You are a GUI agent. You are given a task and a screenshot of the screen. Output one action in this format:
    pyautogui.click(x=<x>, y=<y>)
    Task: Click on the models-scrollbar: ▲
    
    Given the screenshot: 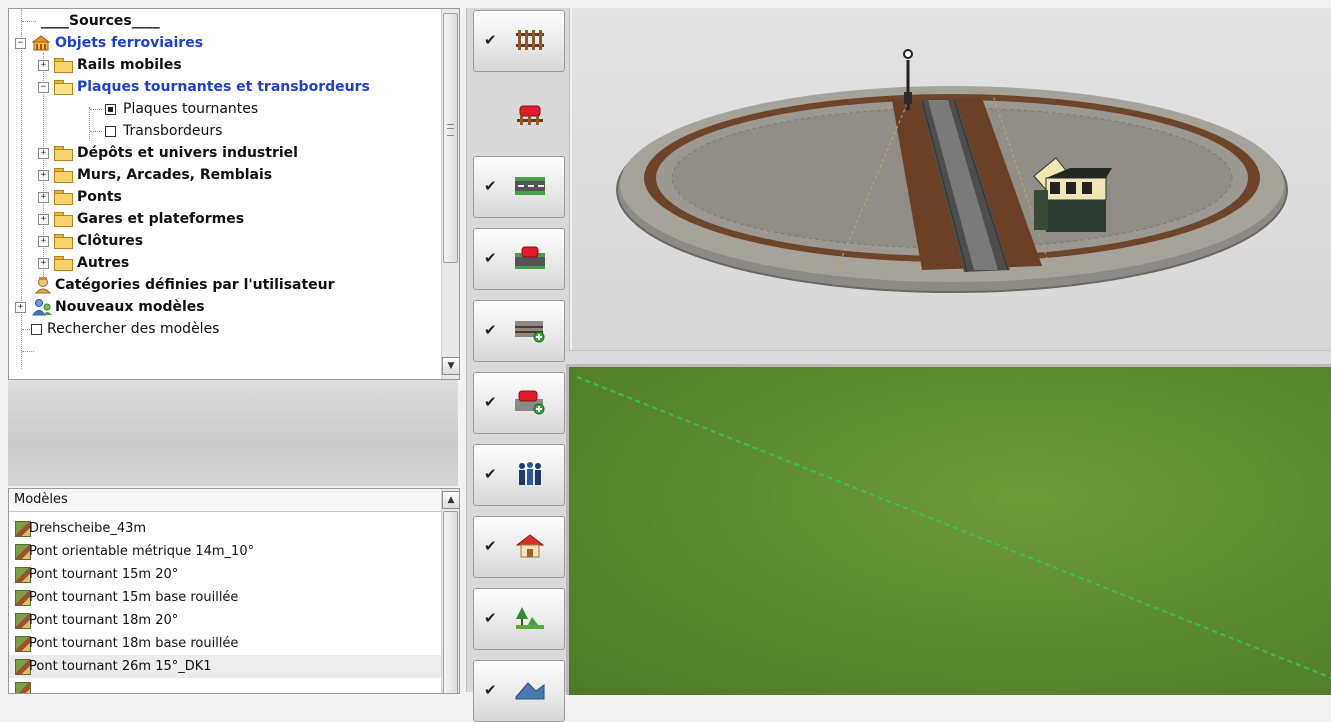 What is the action you would take?
    pyautogui.click(x=450, y=591)
    